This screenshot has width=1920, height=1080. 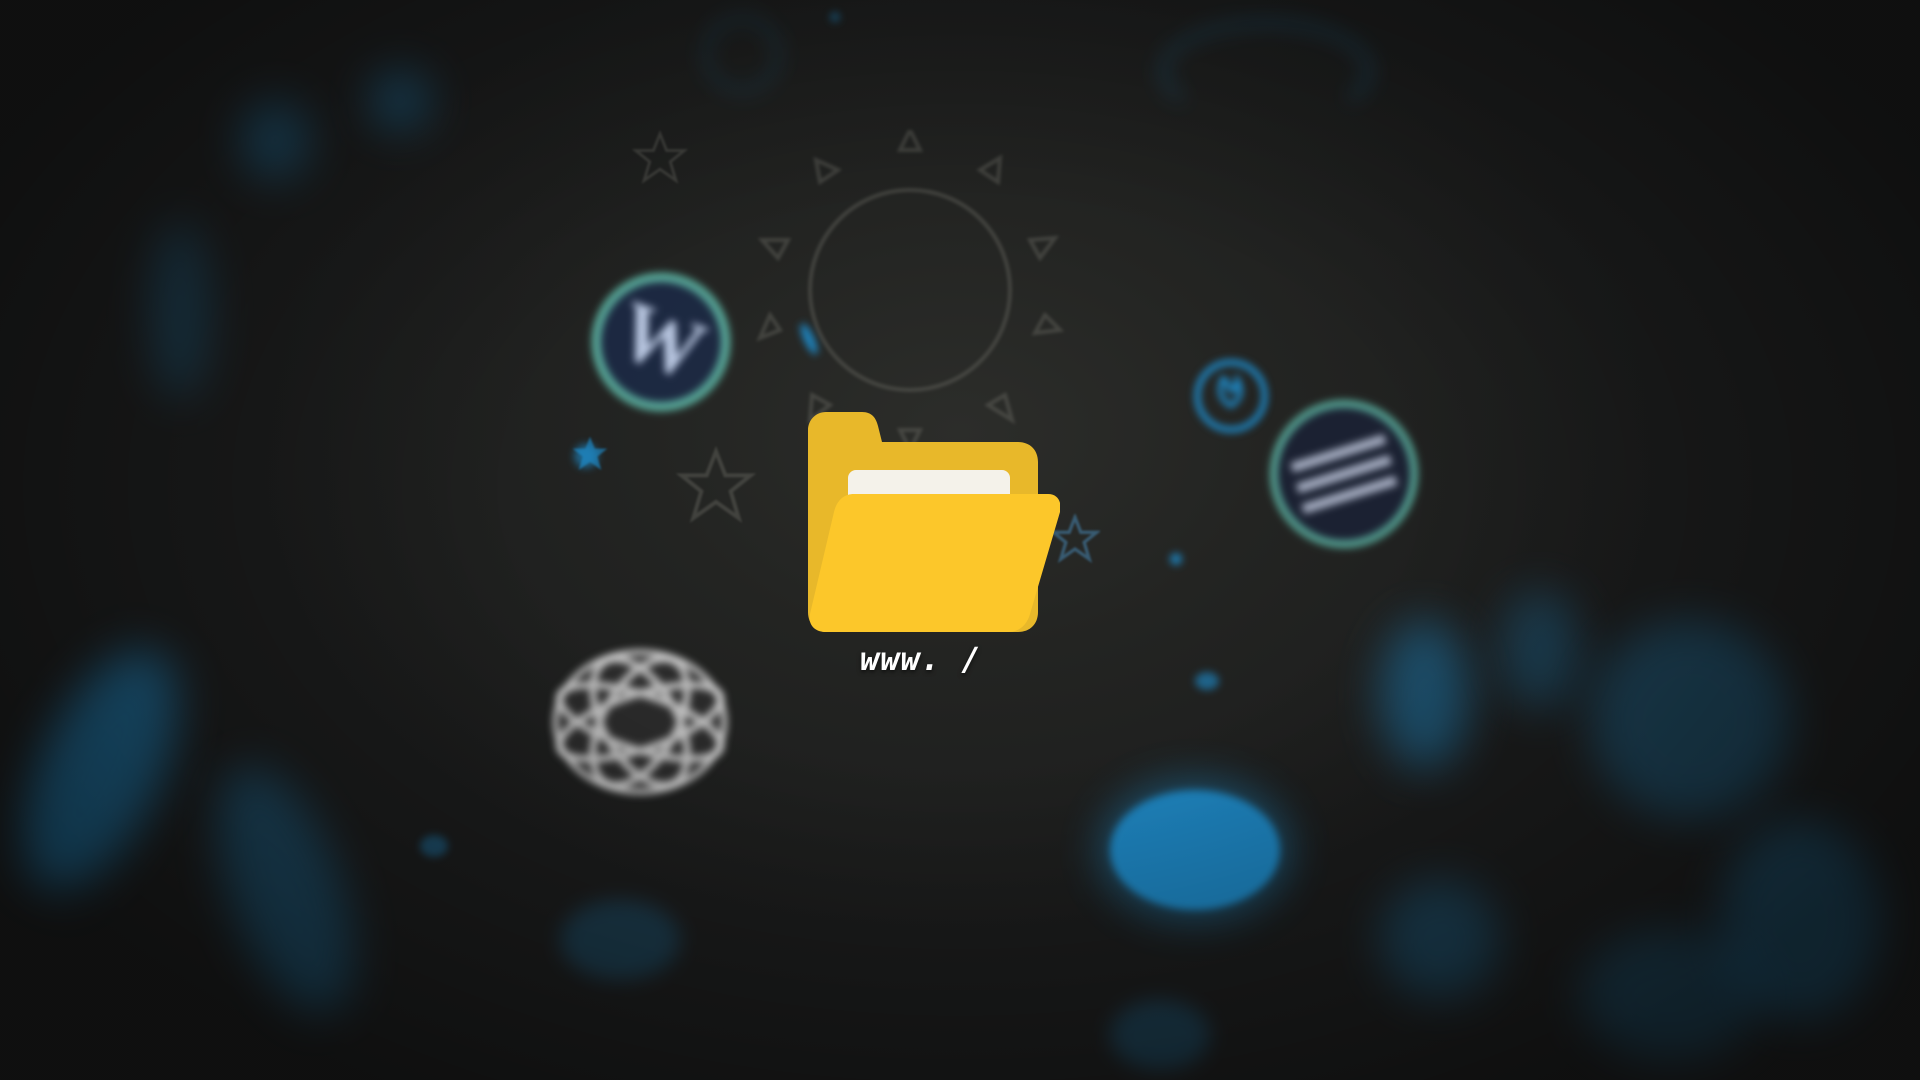 I want to click on wordpress-logo-icon: W, so click(x=661, y=342).